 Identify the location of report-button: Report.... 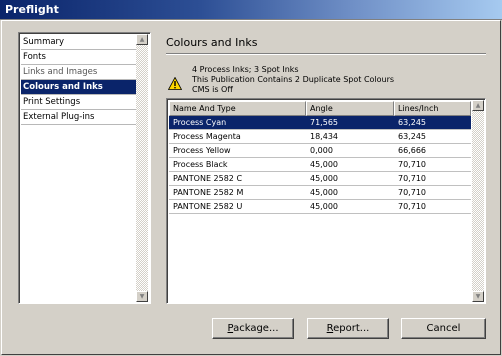
(348, 328).